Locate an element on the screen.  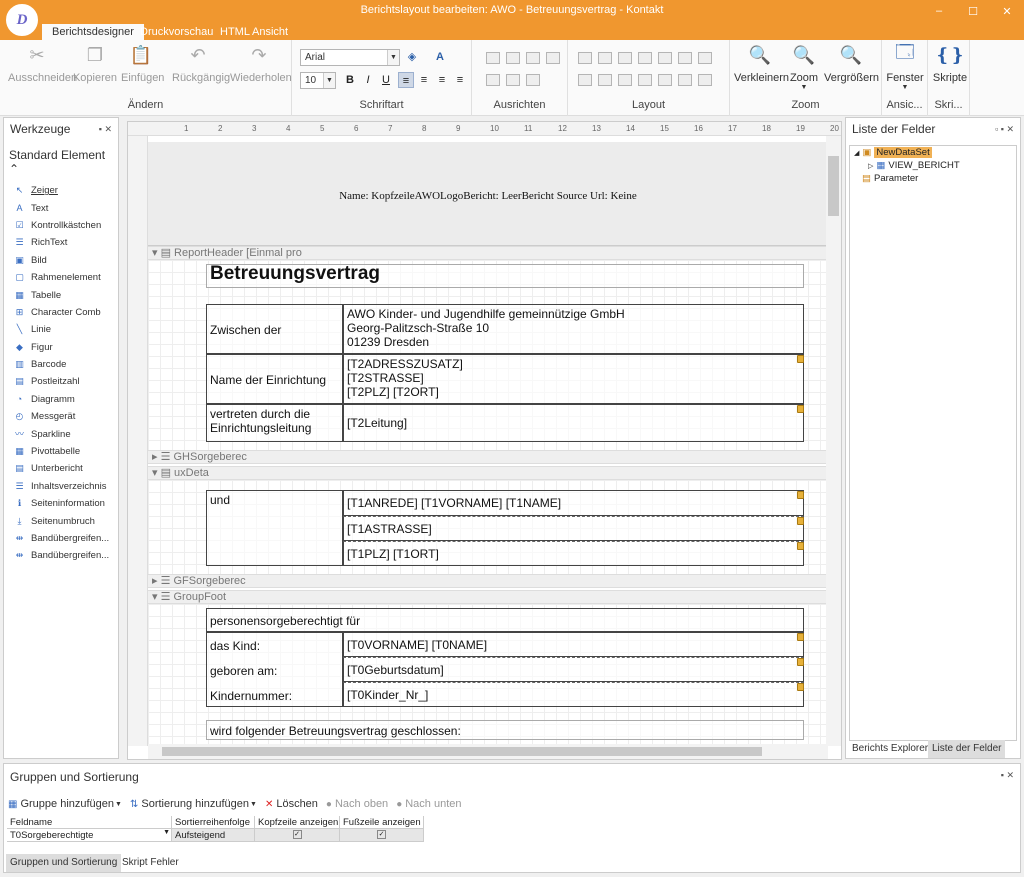
tool-item: ◔ Diagramm is located at coordinates (61, 399).